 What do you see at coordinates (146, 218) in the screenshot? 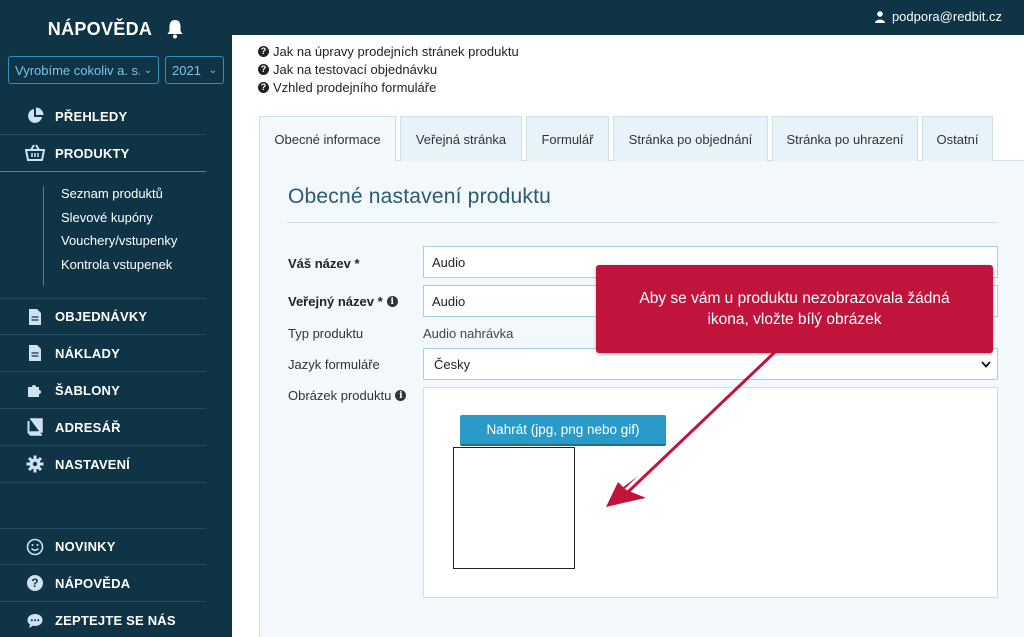
I see `submenu-item-slevove-kupony: Slevové kupóny` at bounding box center [146, 218].